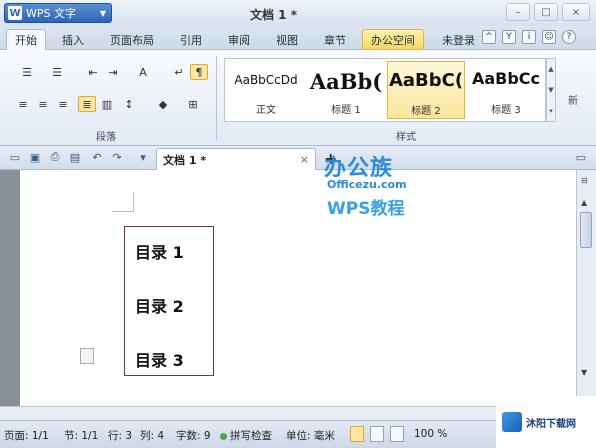 Image resolution: width=596 pixels, height=448 pixels. I want to click on split-icon: ⊟, so click(584, 180).